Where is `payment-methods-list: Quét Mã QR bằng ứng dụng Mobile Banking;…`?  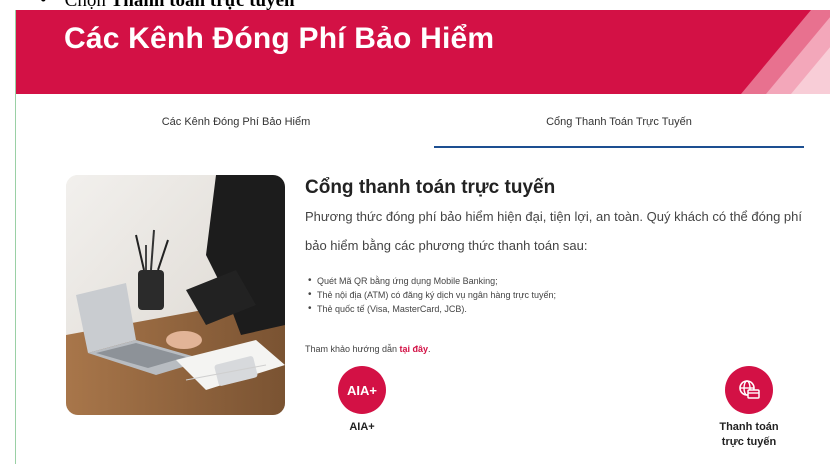
payment-methods-list: Quét Mã QR bằng ứng dụng Mobile Banking;… is located at coordinates (565, 295).